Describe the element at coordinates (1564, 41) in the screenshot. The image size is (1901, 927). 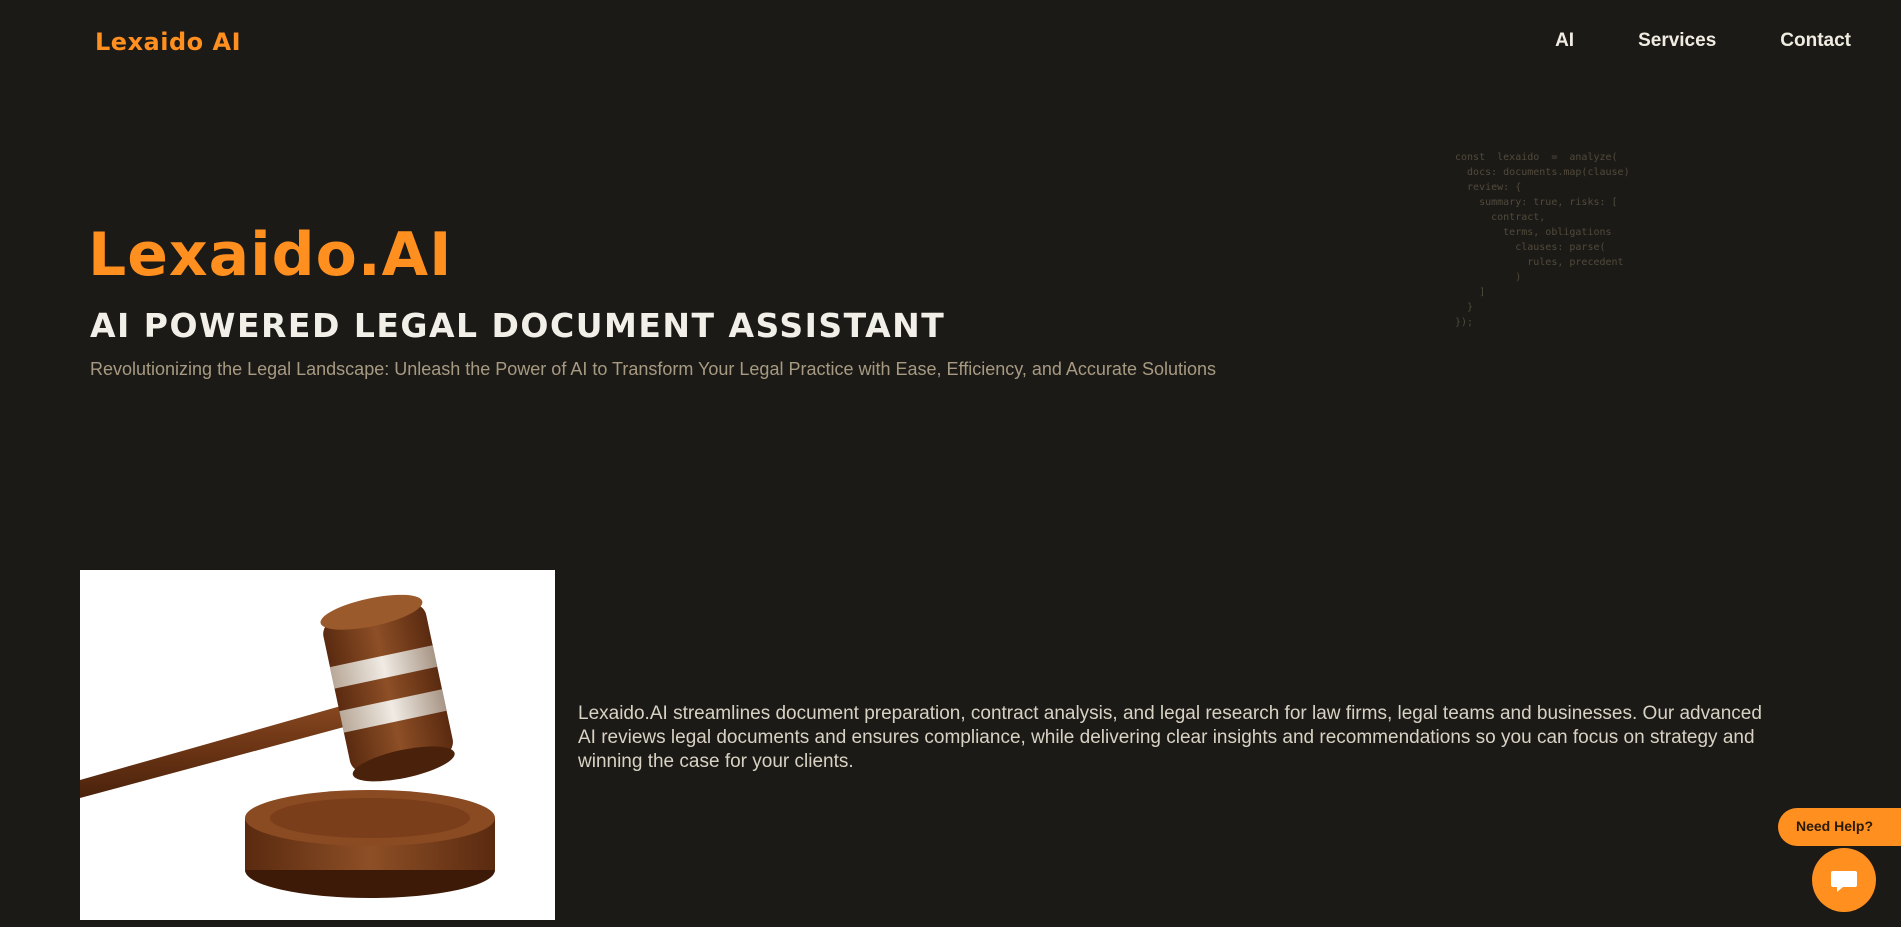
I see `nav-link-ai: AI` at that location.